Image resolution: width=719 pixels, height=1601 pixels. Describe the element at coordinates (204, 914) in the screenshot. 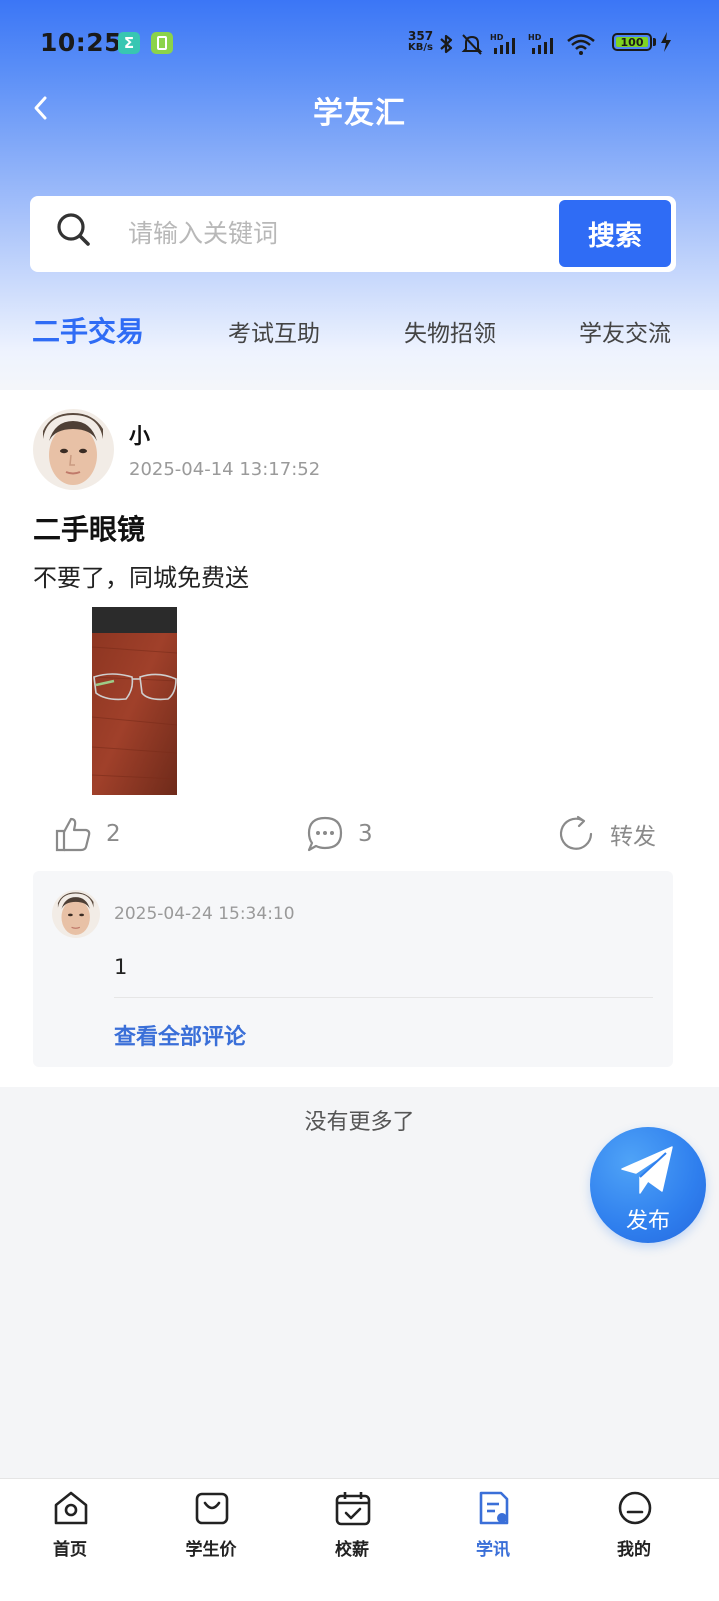

I see `comment-time: 2025-04-24 15:34:10` at that location.